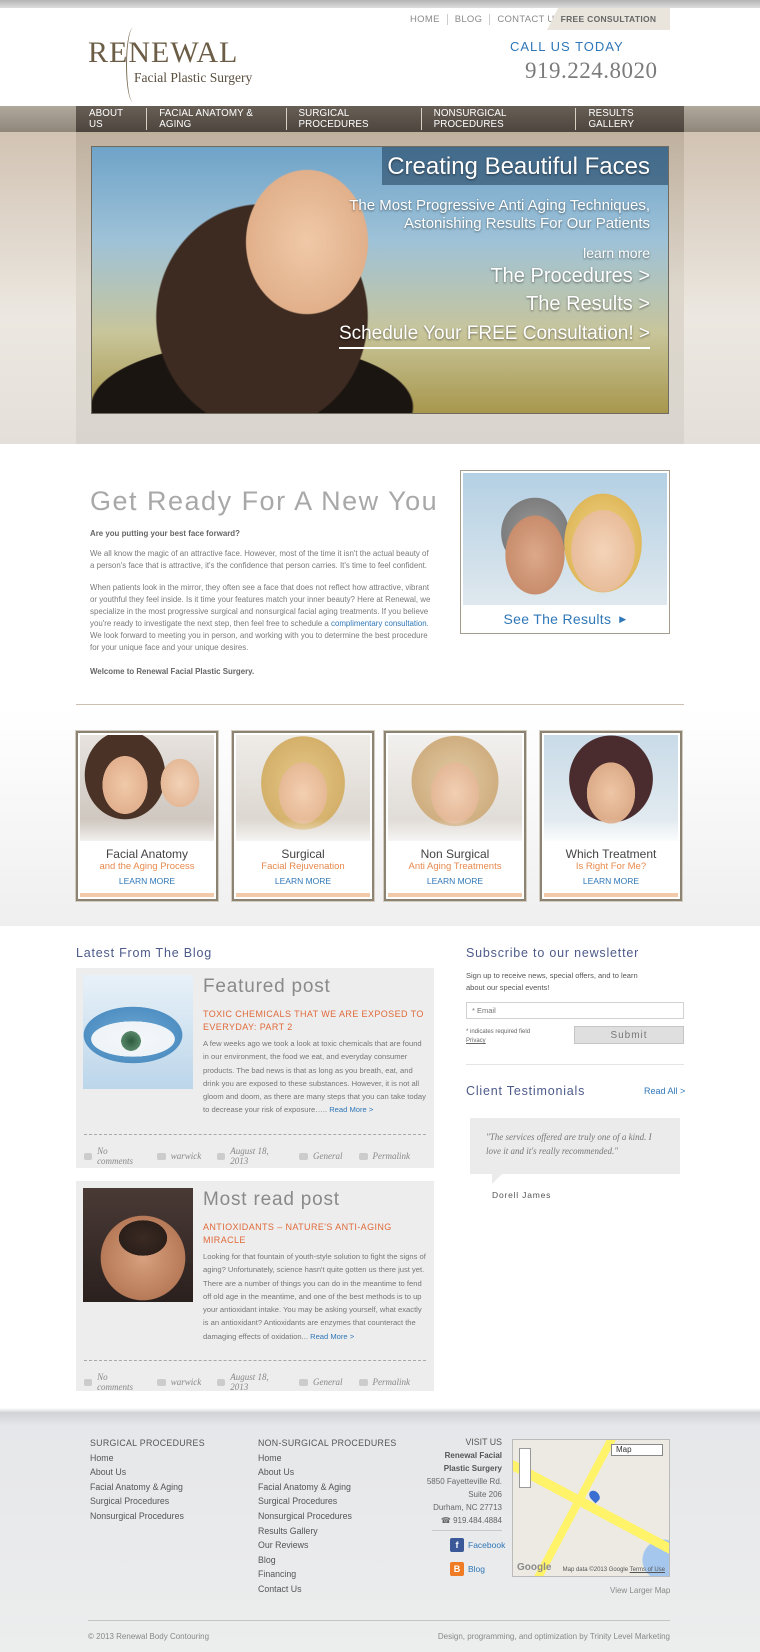 Image resolution: width=760 pixels, height=1652 pixels. Describe the element at coordinates (594, 1496) in the screenshot. I see `map-pin-icon` at that location.